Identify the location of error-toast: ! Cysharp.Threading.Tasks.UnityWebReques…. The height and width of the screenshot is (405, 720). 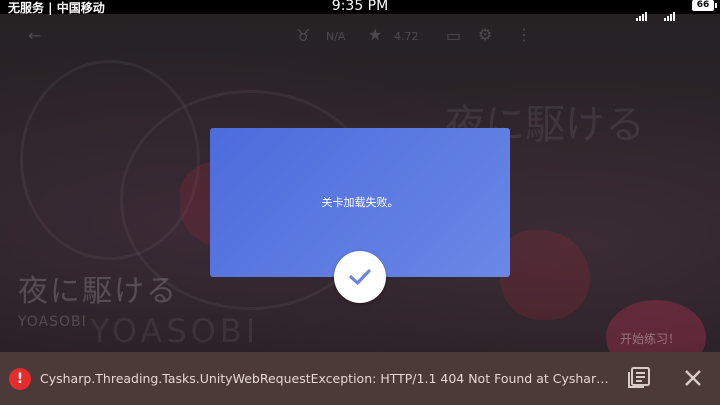
(360, 378).